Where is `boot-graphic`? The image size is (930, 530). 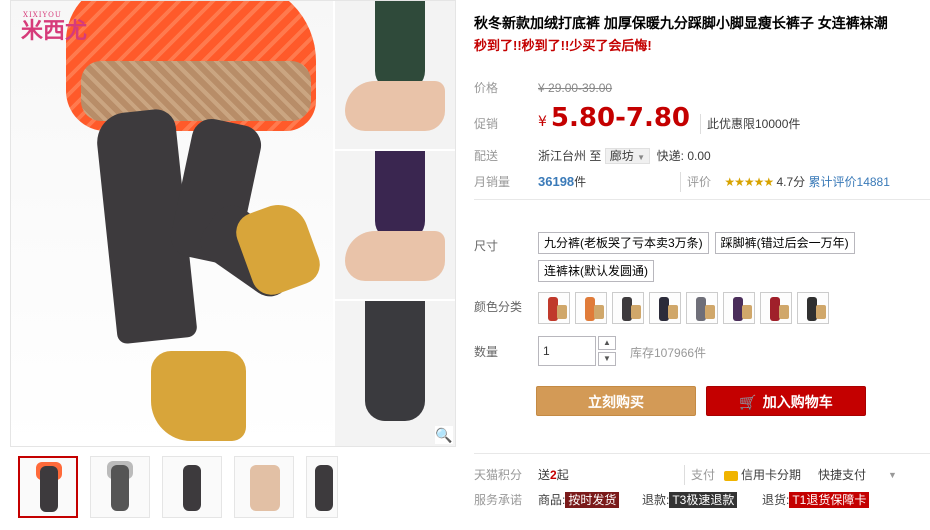 boot-graphic is located at coordinates (198, 396).